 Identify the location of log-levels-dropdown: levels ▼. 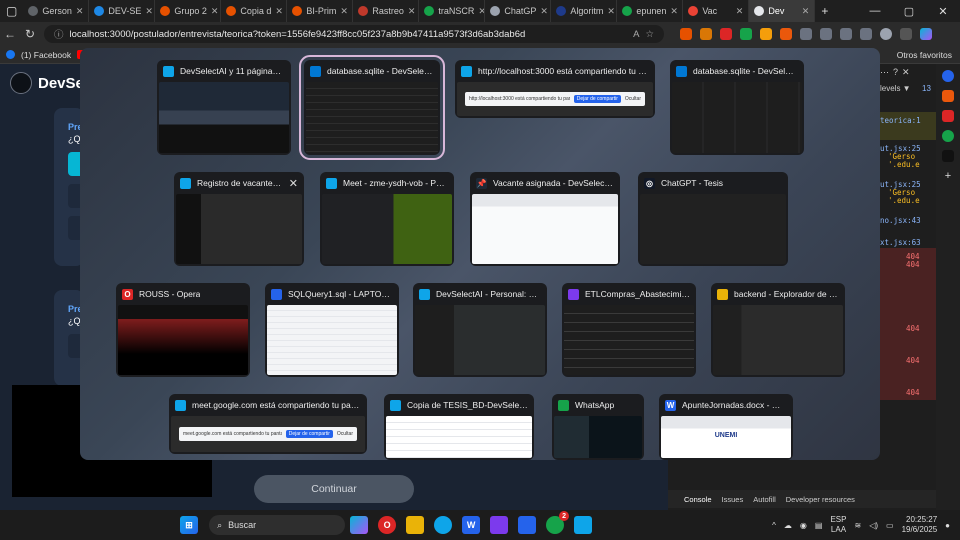
(895, 88).